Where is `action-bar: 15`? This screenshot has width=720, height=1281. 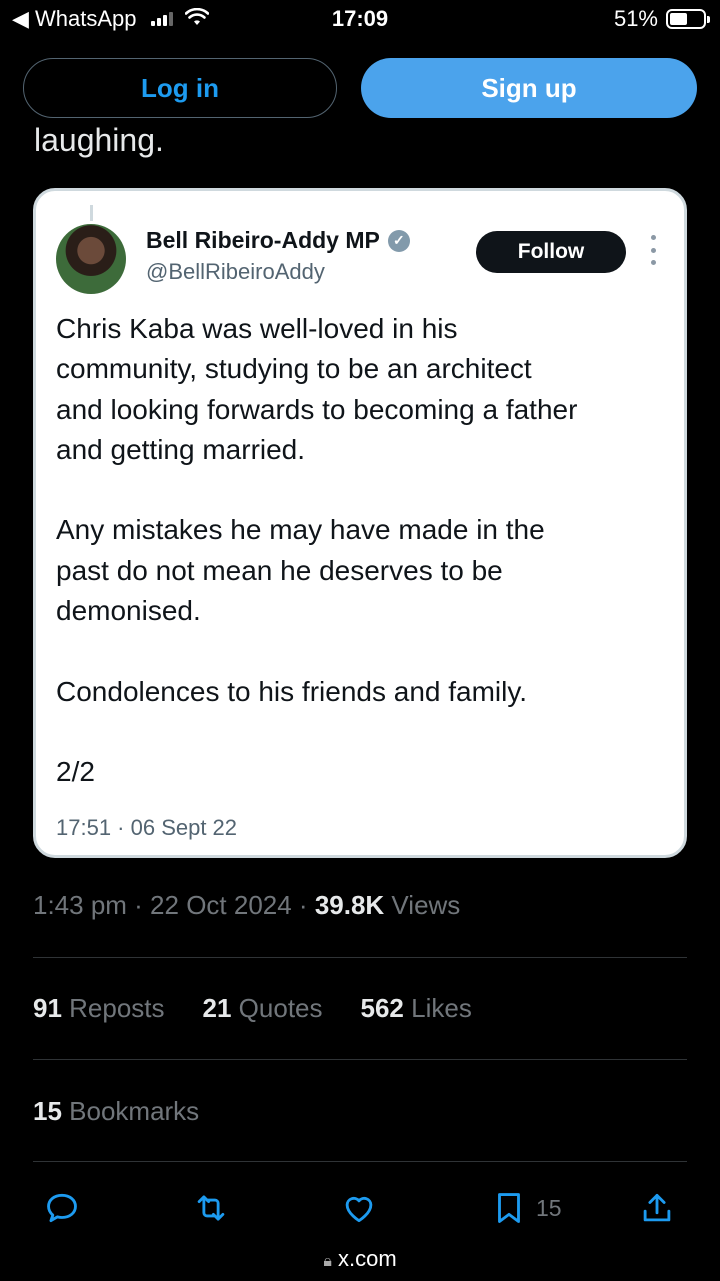
action-bar: 15 is located at coordinates (360, 1208).